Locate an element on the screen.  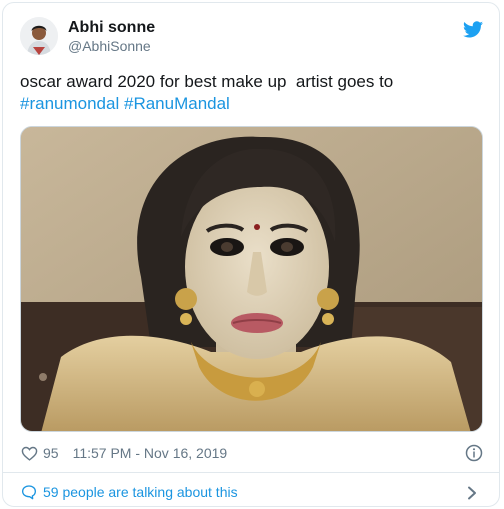
chevron-right-icon is located at coordinates (472, 493).